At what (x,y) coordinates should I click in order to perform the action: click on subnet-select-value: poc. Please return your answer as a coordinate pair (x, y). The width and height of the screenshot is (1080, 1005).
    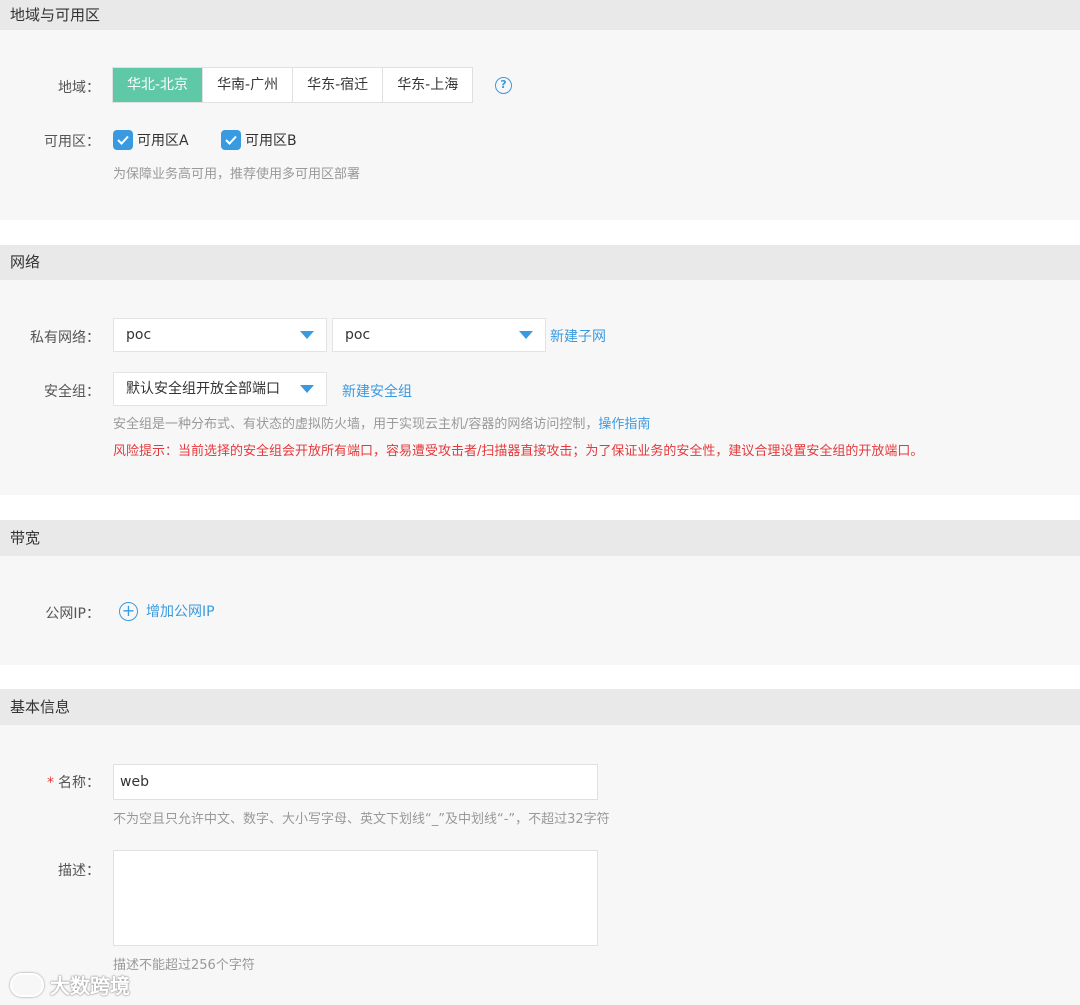
    Looking at the image, I should click on (358, 335).